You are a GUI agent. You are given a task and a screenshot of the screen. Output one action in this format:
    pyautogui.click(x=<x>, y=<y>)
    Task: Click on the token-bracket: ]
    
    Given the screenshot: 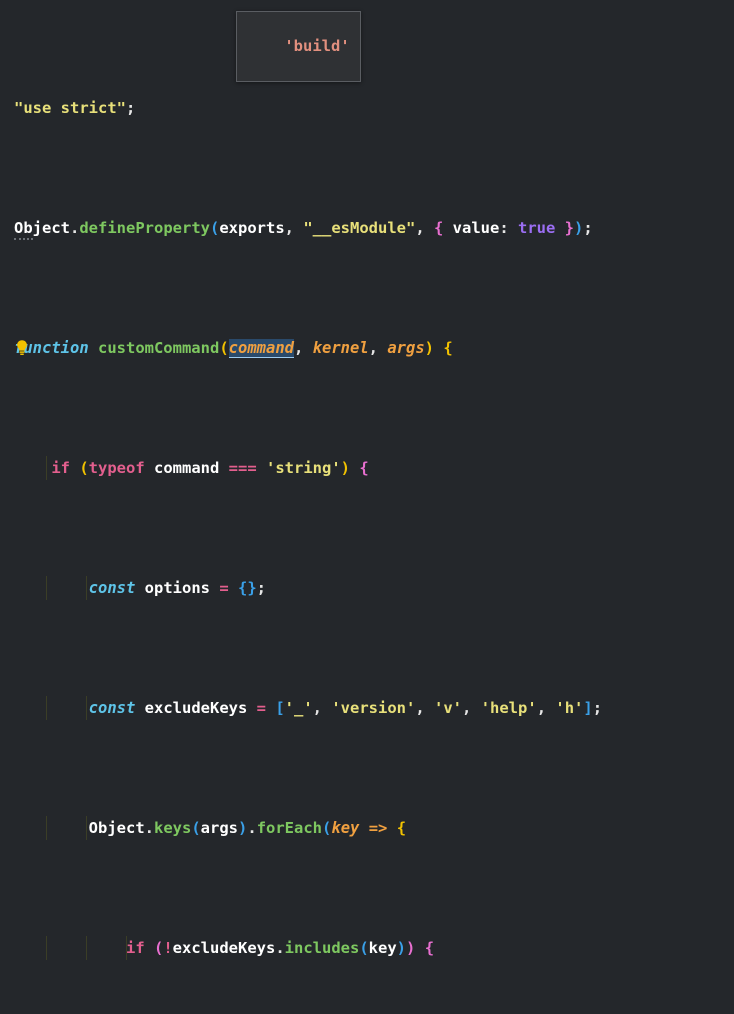 What is the action you would take?
    pyautogui.click(x=588, y=708)
    